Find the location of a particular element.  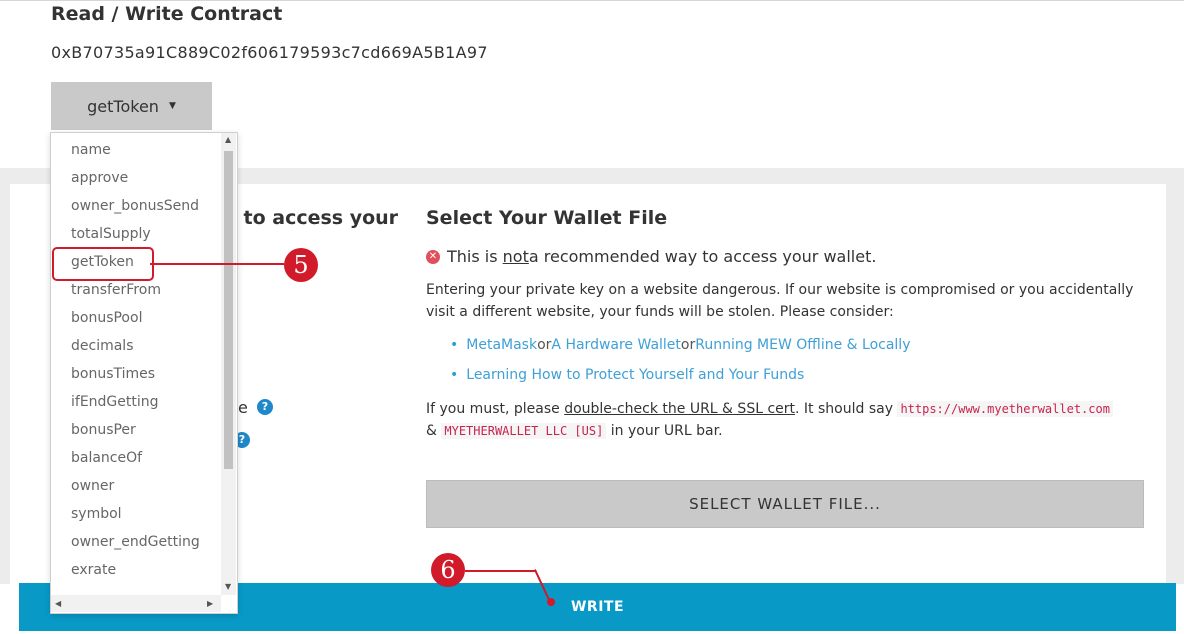

function-option-balanceof: balanceOf is located at coordinates (106, 458).